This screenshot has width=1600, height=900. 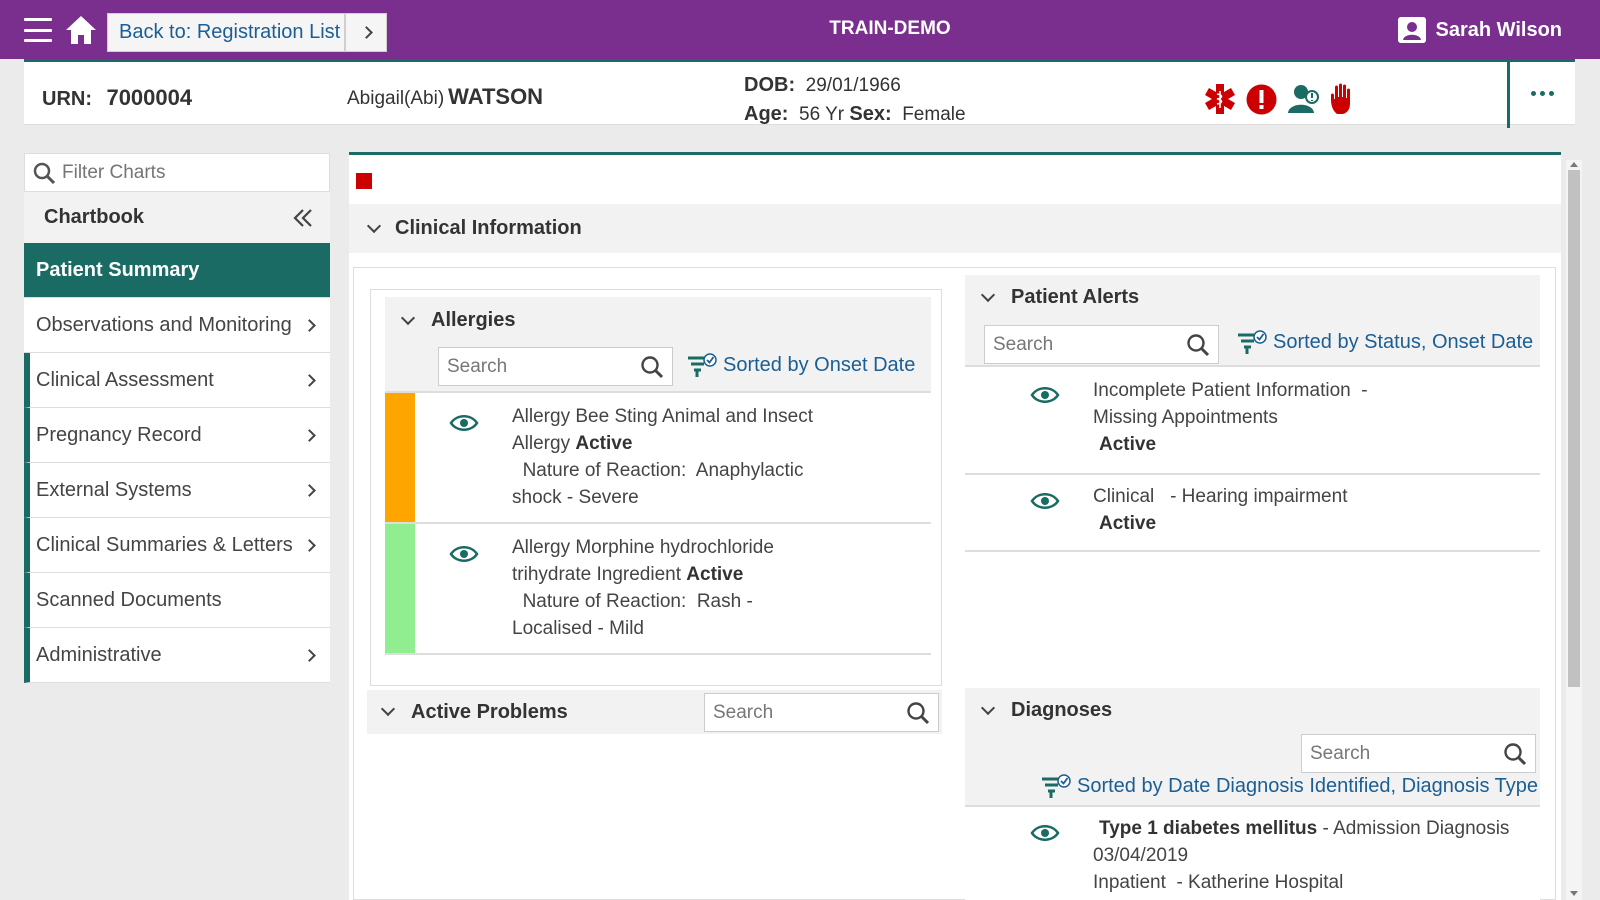 I want to click on user-name: Sarah Wilson, so click(x=1498, y=29).